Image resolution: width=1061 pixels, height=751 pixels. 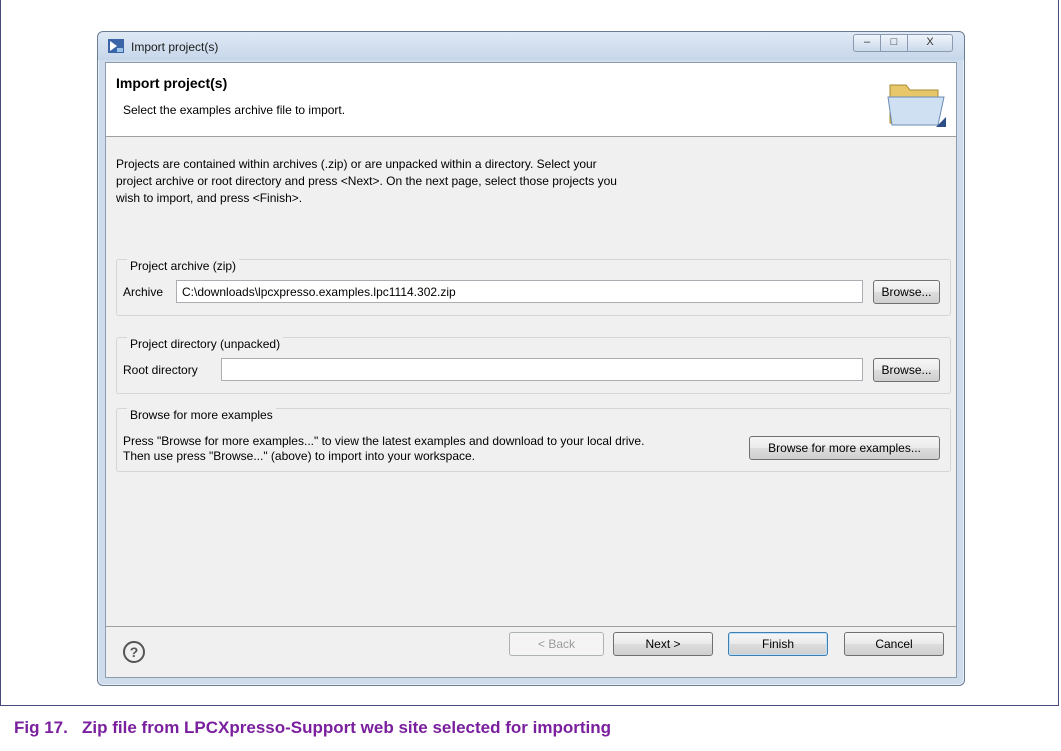 I want to click on title-bar: Import project(s) – □ X, so click(x=531, y=46).